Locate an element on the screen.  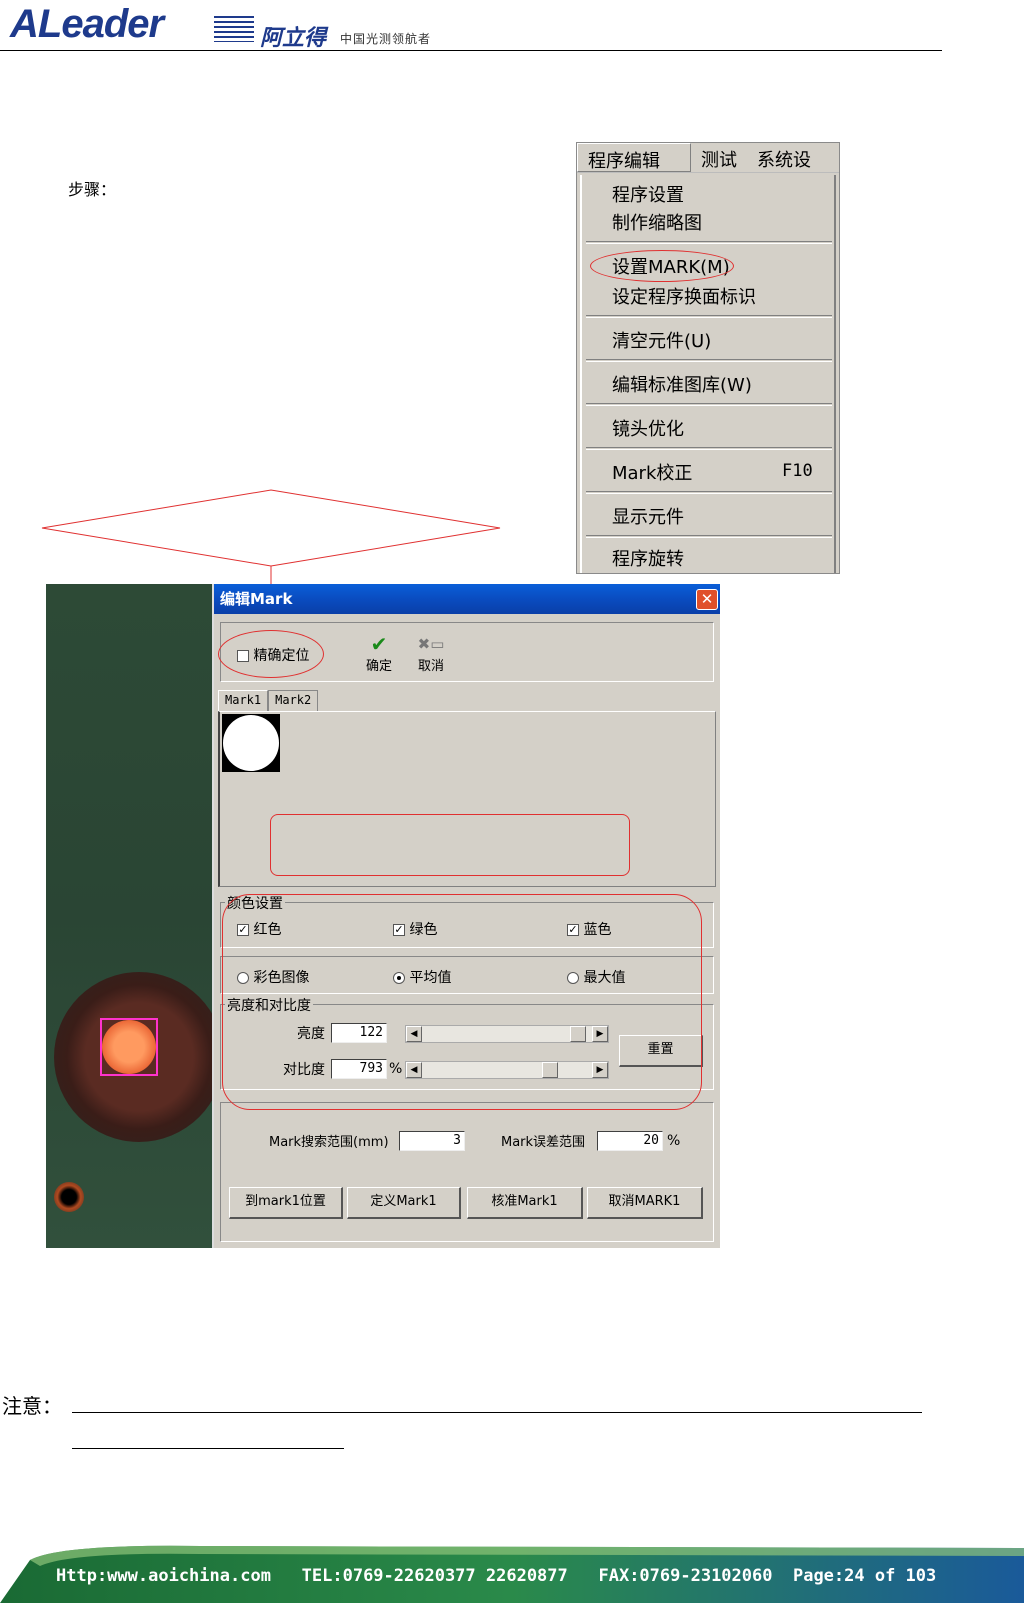
verify-mark1-button: 核准Mark1 is located at coordinates (525, 1203).